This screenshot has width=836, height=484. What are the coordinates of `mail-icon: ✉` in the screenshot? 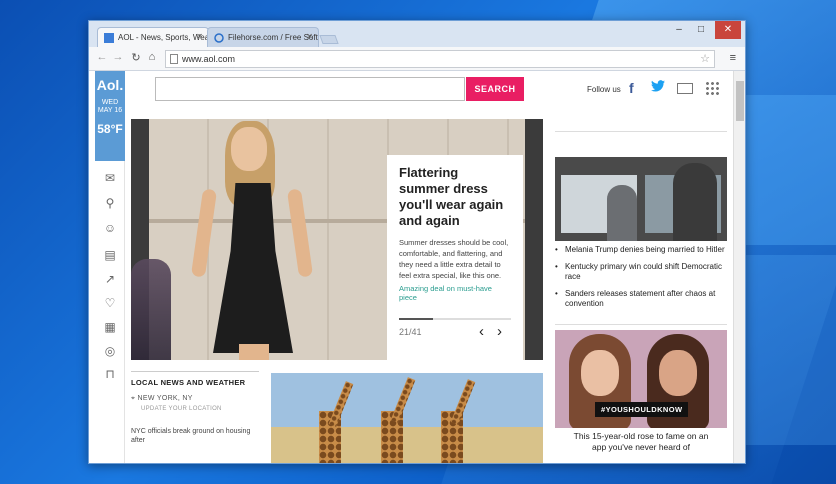 It's located at (110, 178).